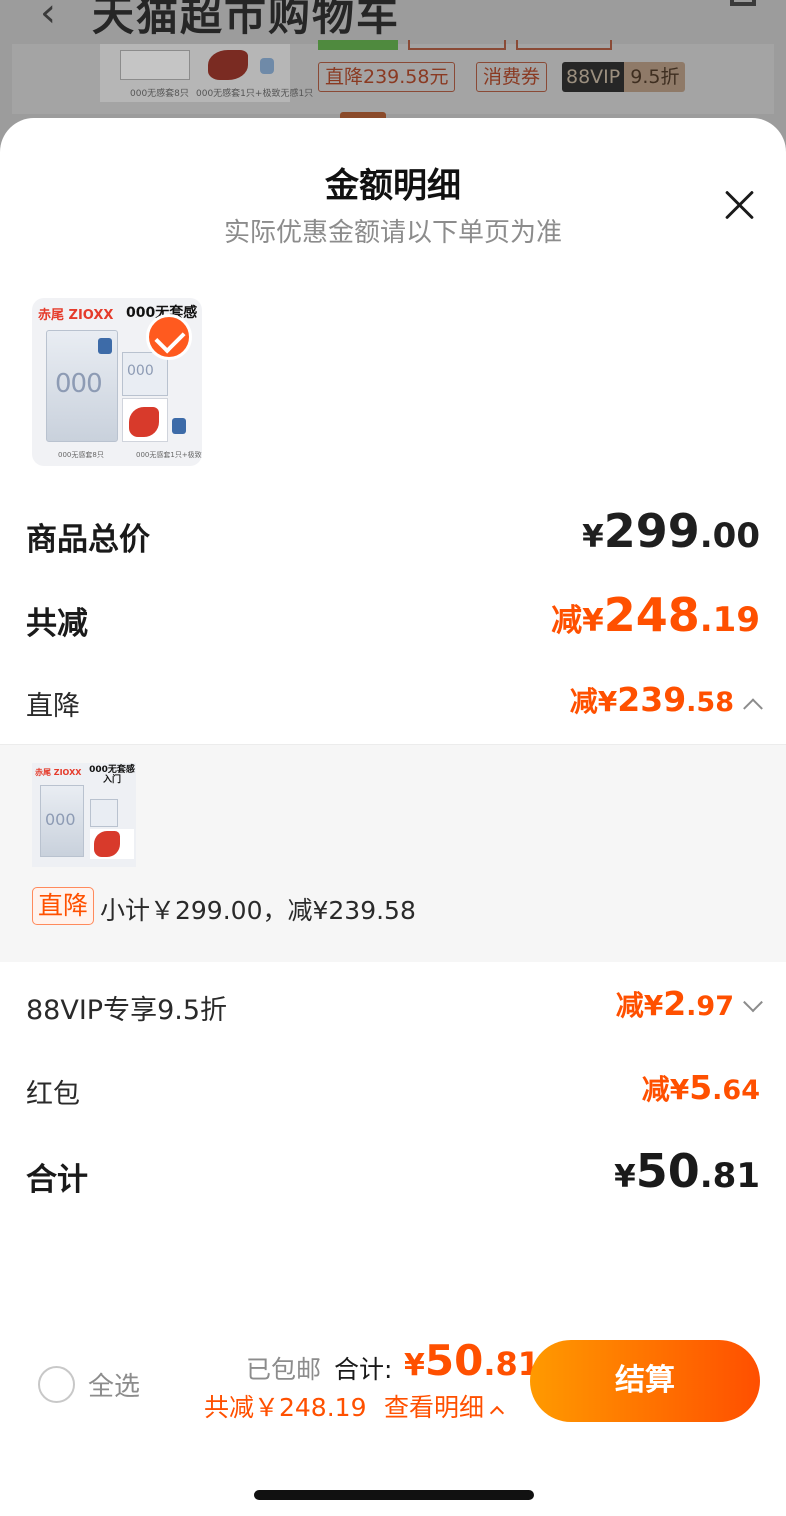 This screenshot has width=786, height=1516. I want to click on value-integer: 248, so click(651, 615).